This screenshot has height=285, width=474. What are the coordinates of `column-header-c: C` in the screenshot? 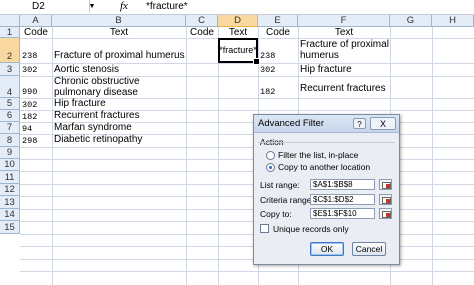 It's located at (202, 21).